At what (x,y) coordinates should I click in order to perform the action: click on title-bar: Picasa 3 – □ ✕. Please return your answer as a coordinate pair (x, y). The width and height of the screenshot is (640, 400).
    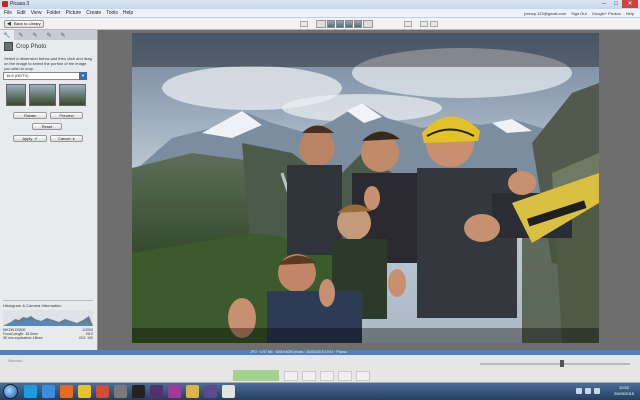
    Looking at the image, I should click on (320, 4).